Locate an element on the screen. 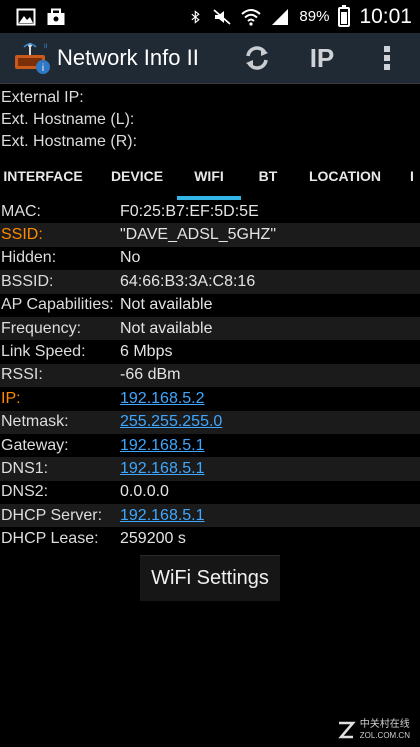  watermark-line2: ZOL.COM.CN is located at coordinates (384, 735).